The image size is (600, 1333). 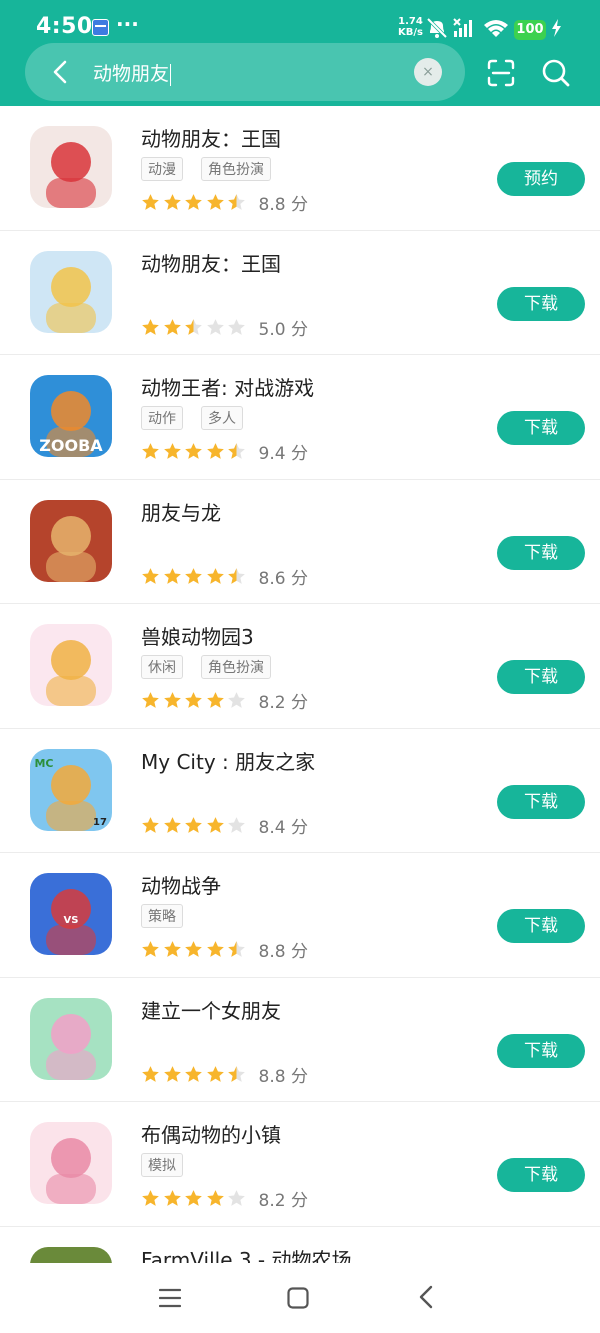 What do you see at coordinates (228, 761) in the screenshot?
I see `app-name: My City : 朋友之家` at bounding box center [228, 761].